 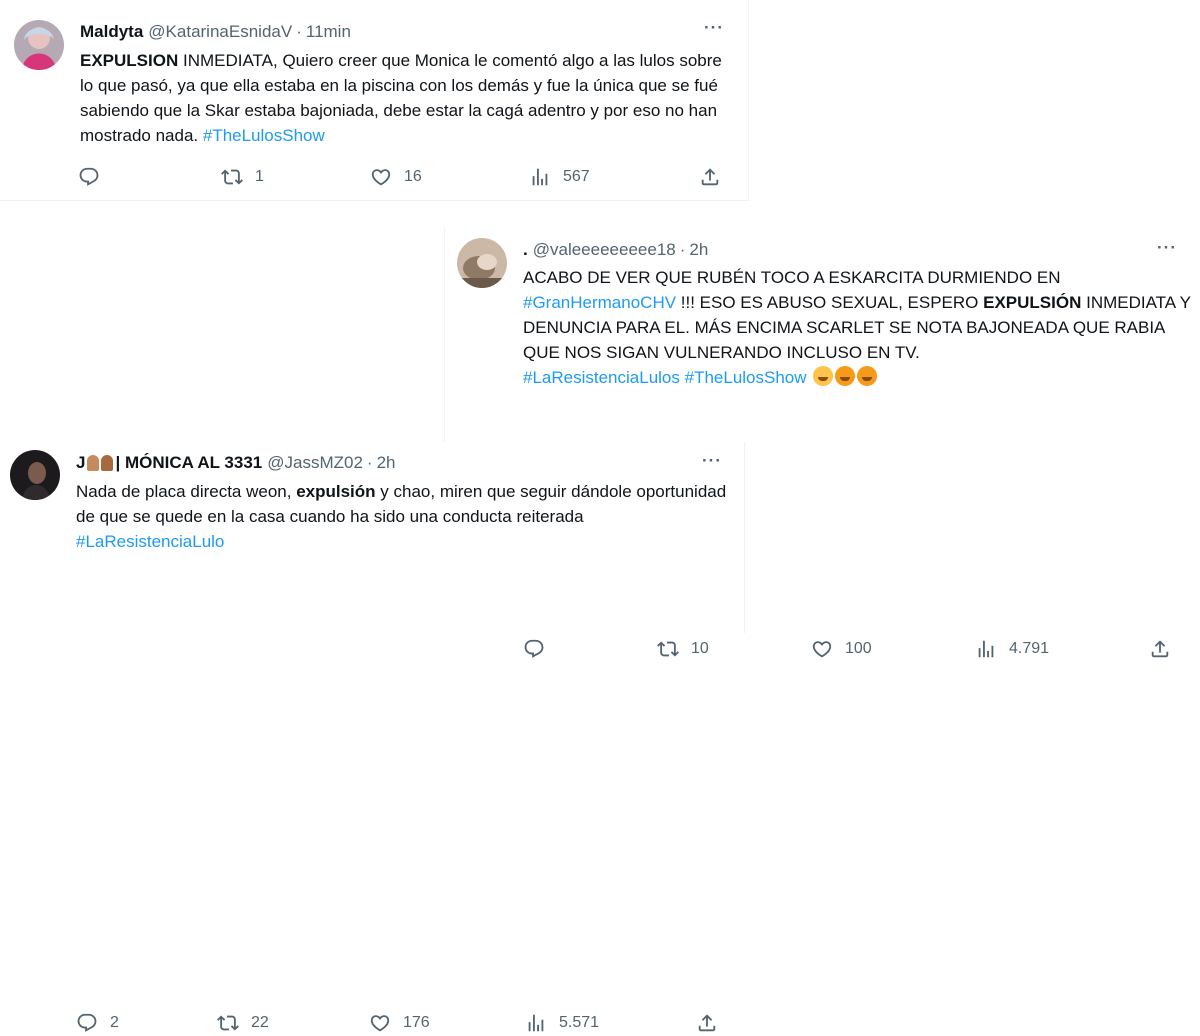 What do you see at coordinates (129, 60) in the screenshot?
I see `bold-word: EXPULSION` at bounding box center [129, 60].